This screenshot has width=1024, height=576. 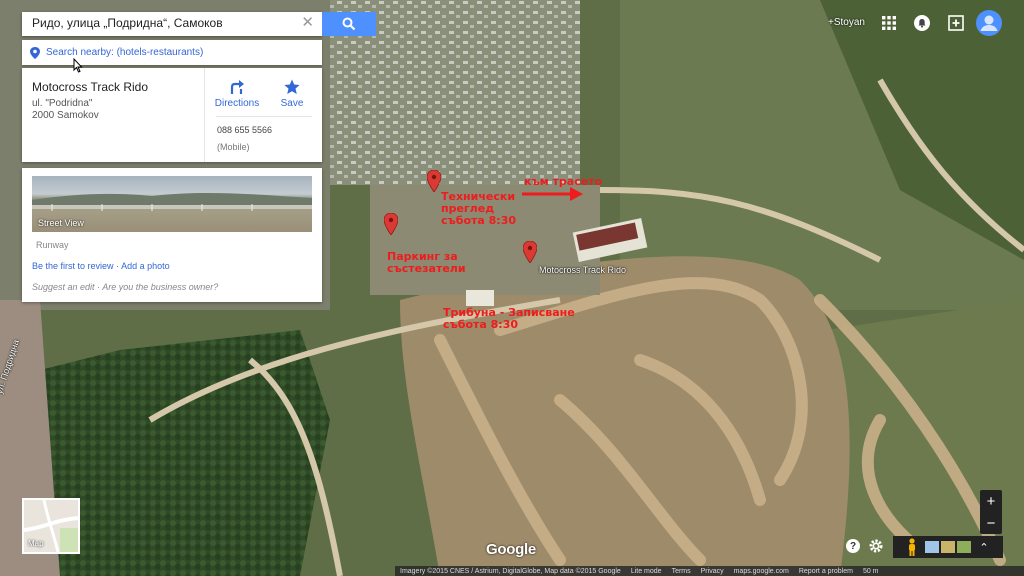 I want to click on zoom-controls: + −, so click(x=991, y=512).